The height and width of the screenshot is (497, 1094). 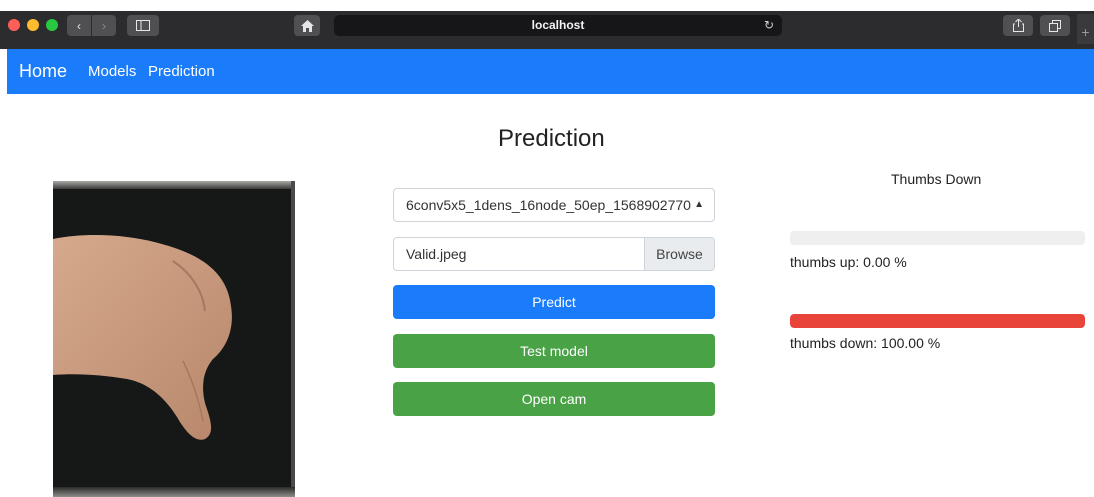 I want to click on forward-button: ›, so click(x=104, y=25).